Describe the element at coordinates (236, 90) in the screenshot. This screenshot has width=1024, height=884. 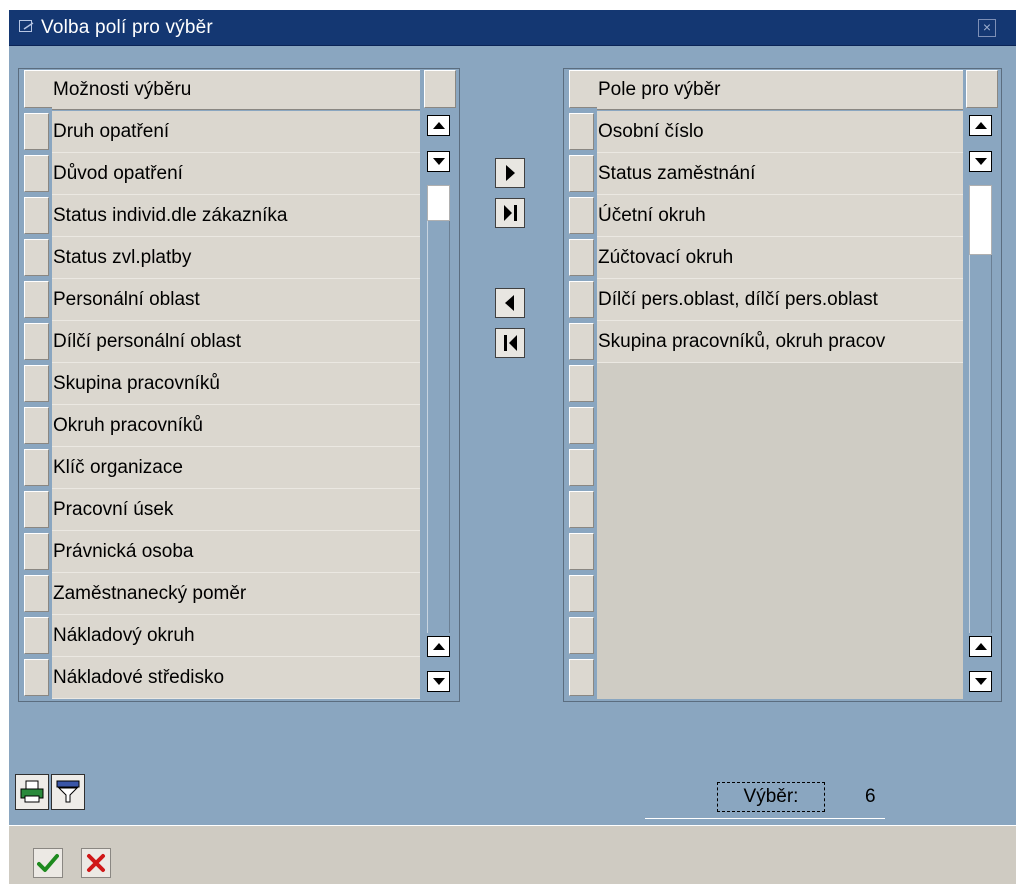
I see `column-header: Možnosti výběru` at that location.